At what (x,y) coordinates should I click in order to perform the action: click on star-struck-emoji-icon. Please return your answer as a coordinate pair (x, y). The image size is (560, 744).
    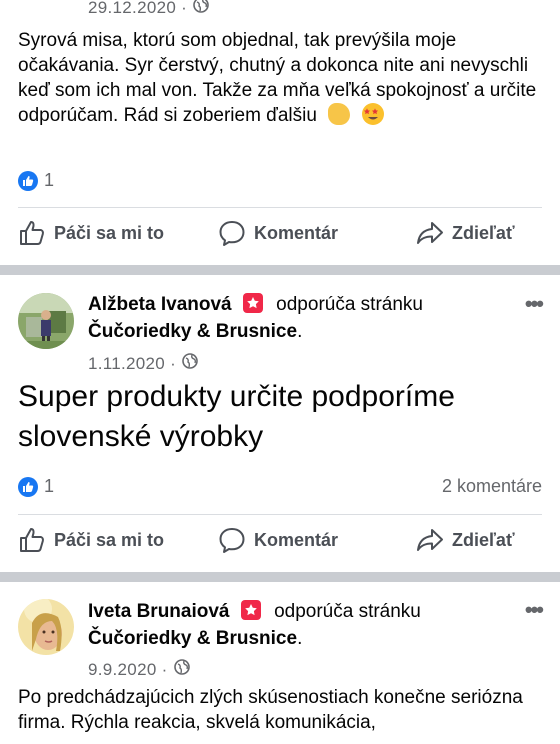
    Looking at the image, I should click on (372, 114).